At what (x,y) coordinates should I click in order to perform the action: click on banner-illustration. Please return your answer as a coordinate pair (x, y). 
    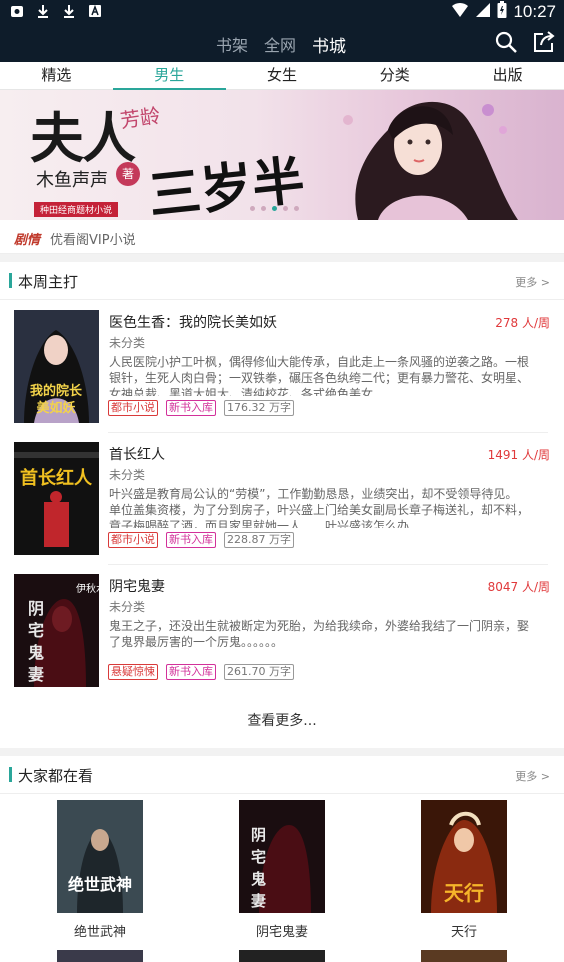
    Looking at the image, I should click on (430, 160).